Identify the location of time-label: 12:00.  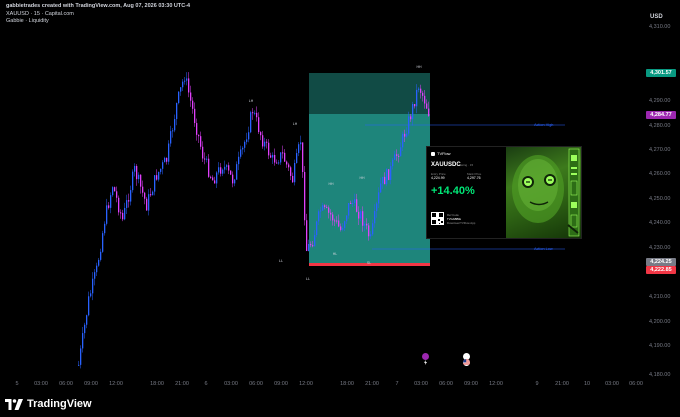
(306, 384).